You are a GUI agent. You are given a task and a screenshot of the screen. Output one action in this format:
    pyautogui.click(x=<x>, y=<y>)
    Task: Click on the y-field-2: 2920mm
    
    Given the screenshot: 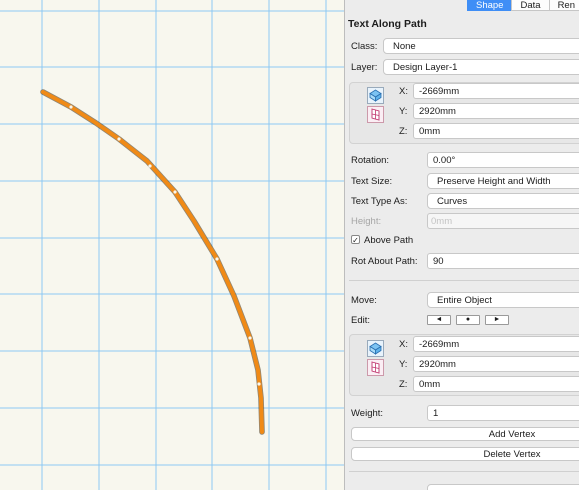 What is the action you would take?
    pyautogui.click(x=496, y=364)
    